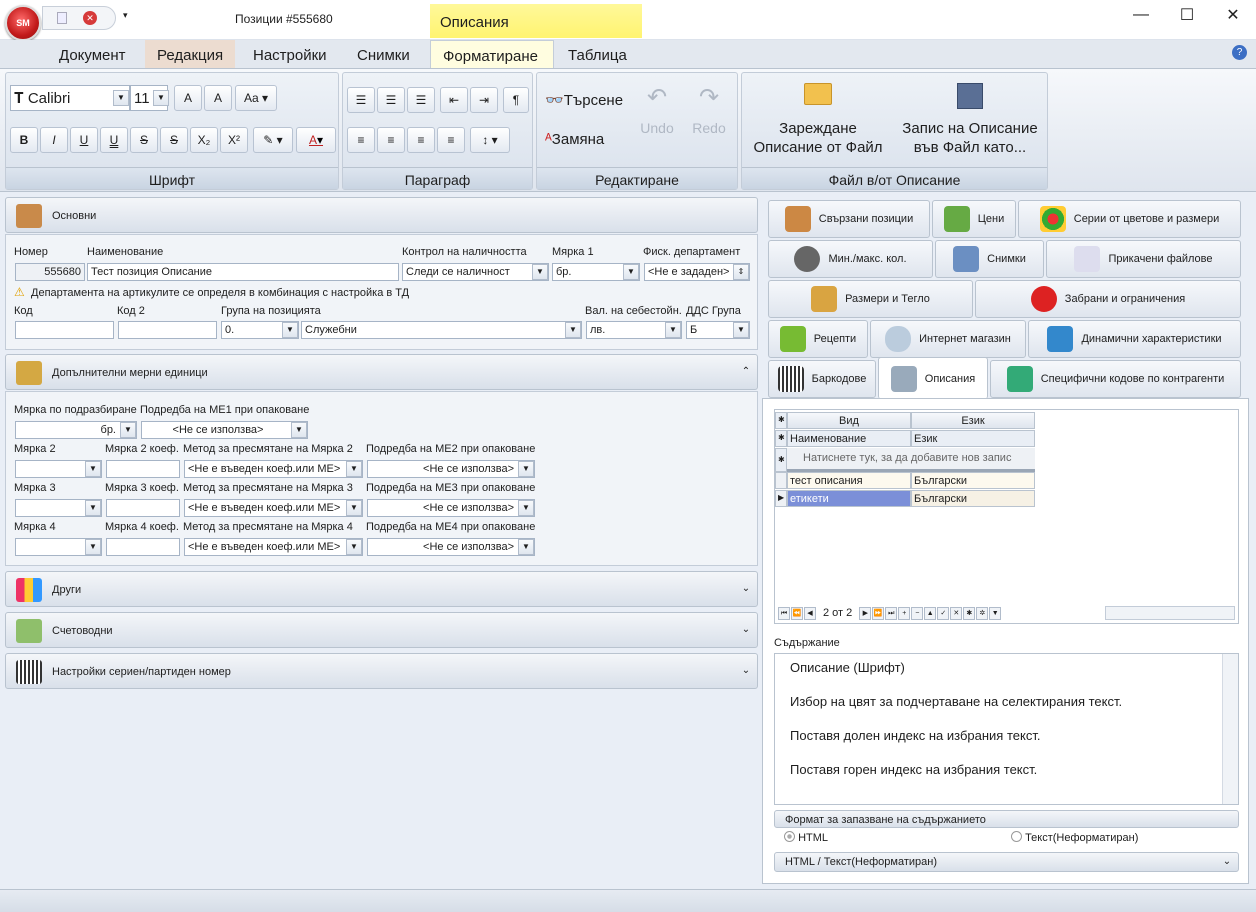 This screenshot has width=1256, height=912. Describe the element at coordinates (995, 613) in the screenshot. I see `filter-icon: ▼` at that location.